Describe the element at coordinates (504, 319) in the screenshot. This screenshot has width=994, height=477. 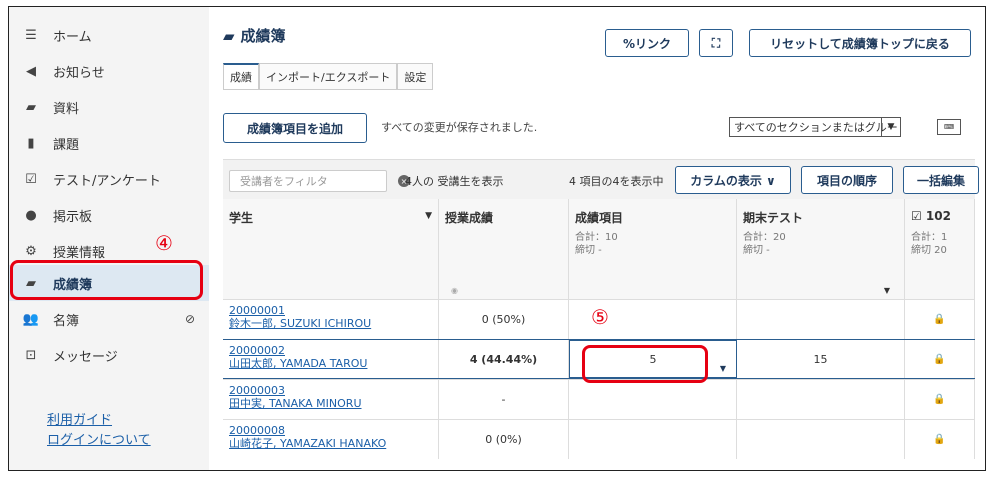
I see `course-grade-cell: 0 (50%)` at that location.